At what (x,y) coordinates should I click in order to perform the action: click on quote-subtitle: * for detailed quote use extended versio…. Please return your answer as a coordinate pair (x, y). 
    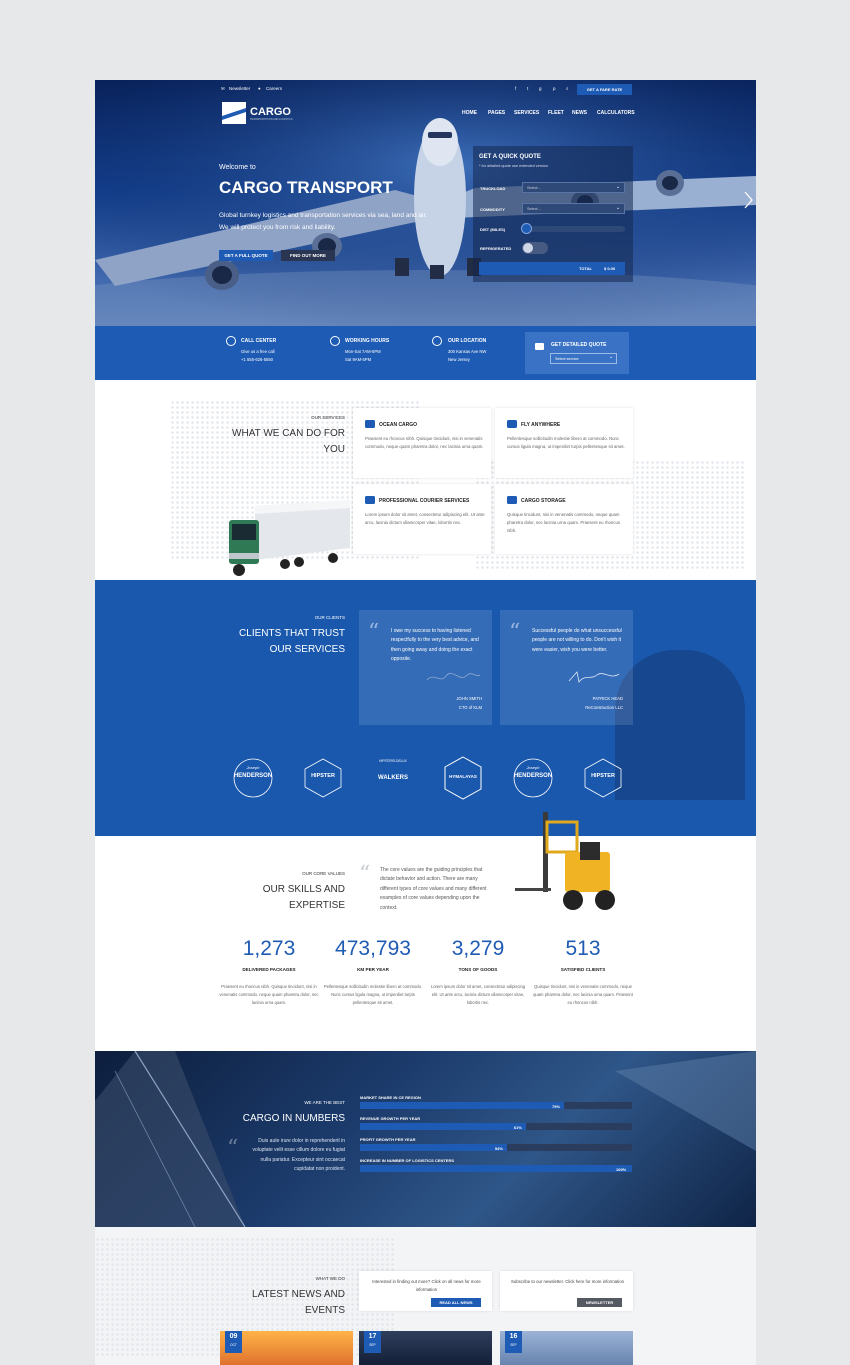
    Looking at the image, I should click on (514, 166).